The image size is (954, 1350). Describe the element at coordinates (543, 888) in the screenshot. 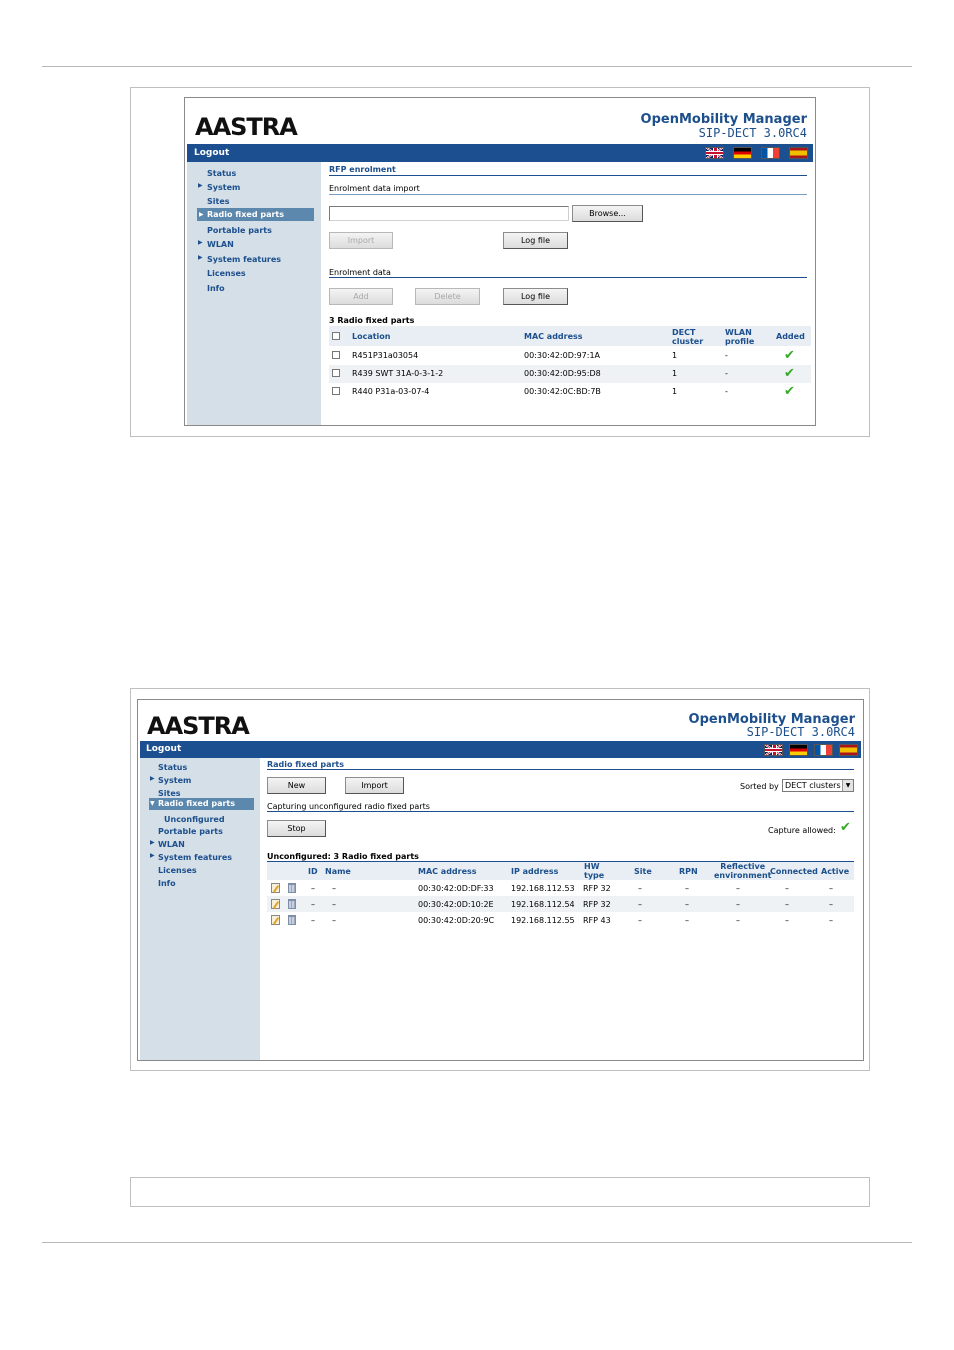

I see `row-ip: 192.168.112.53` at that location.